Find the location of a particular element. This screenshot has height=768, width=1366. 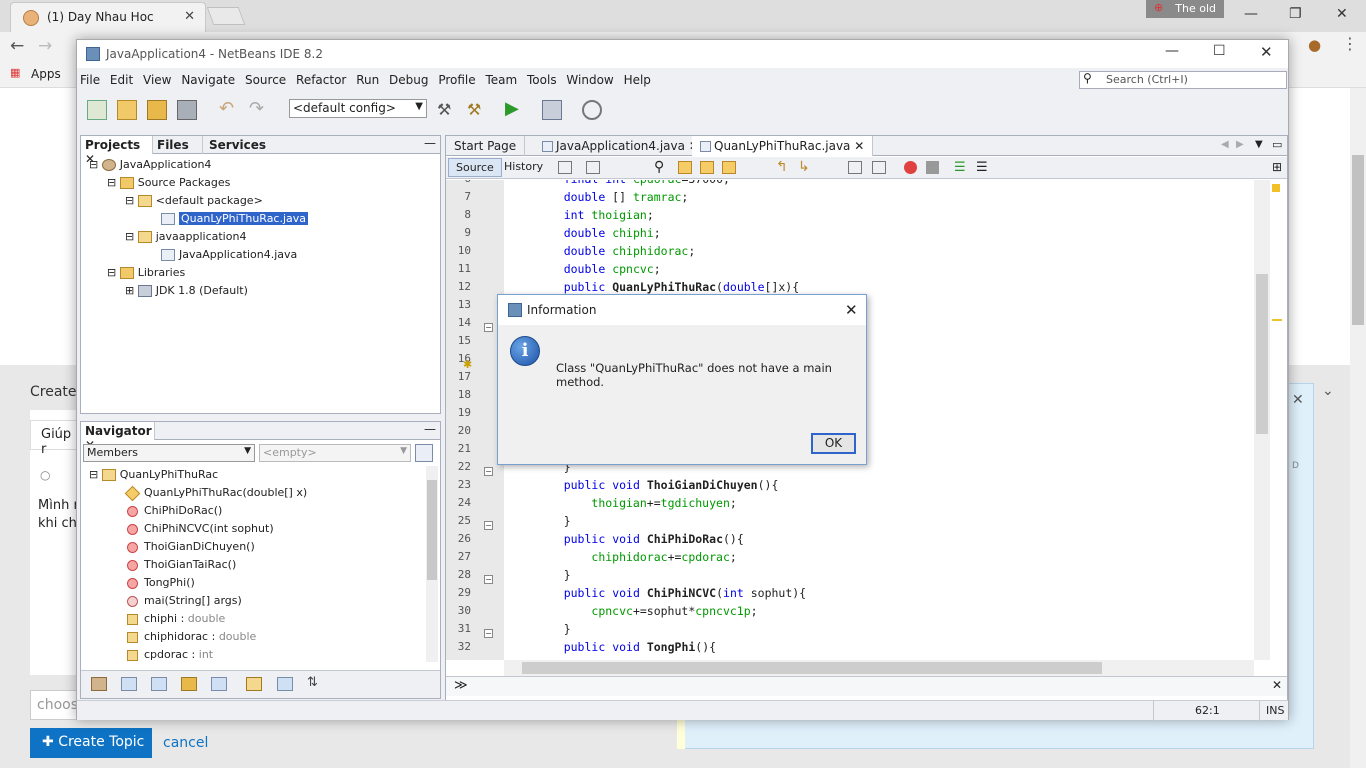

back-icon: ← is located at coordinates (17, 46).